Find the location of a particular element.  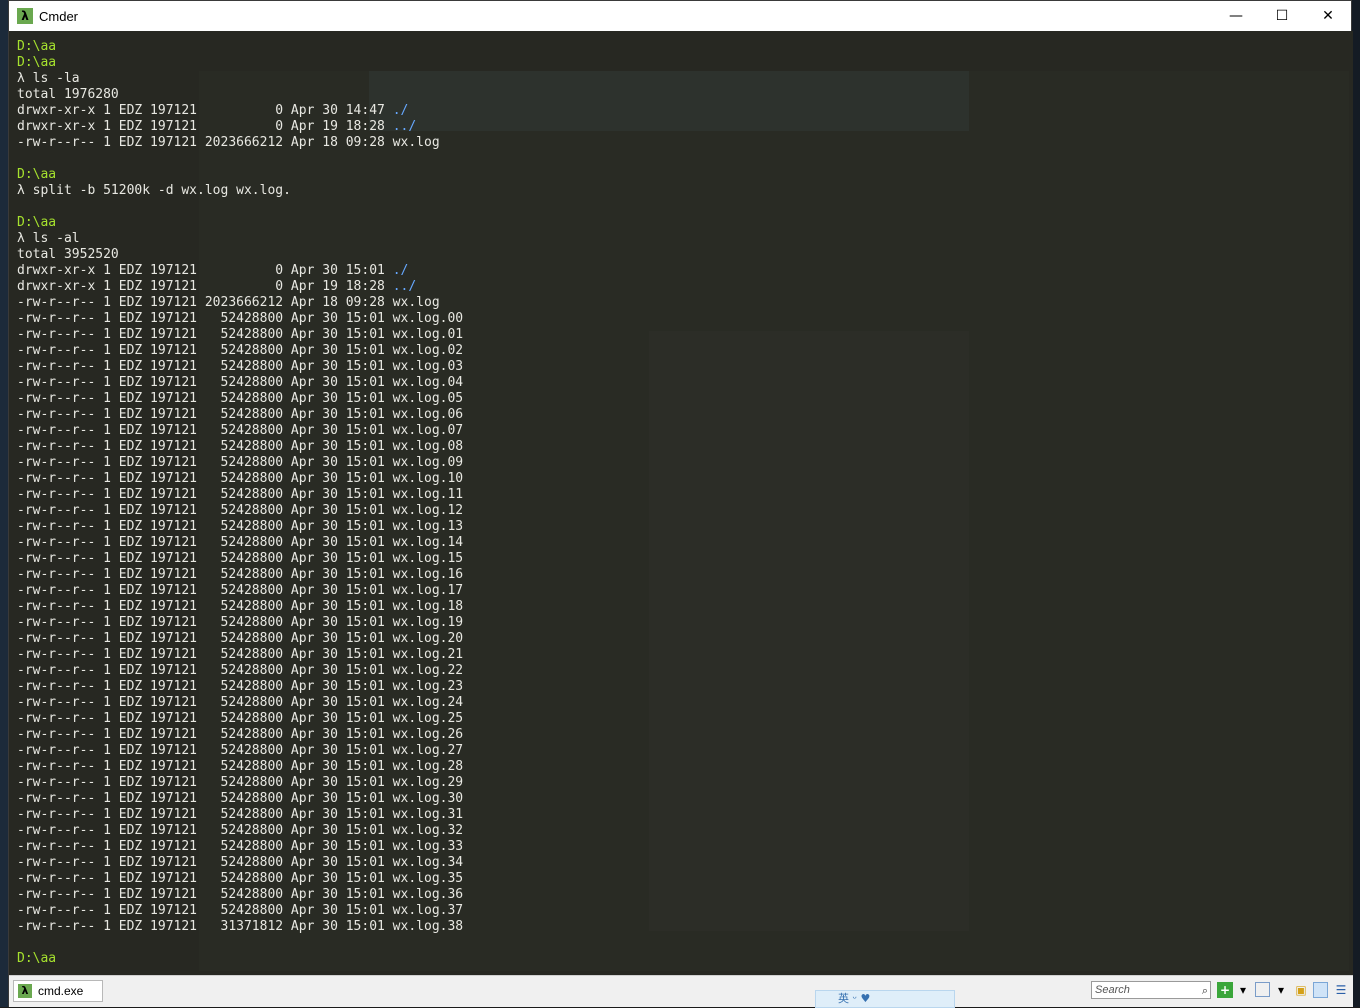

console-text: λ split -b 51200k -d wx.log wx.log. is located at coordinates (154, 190).